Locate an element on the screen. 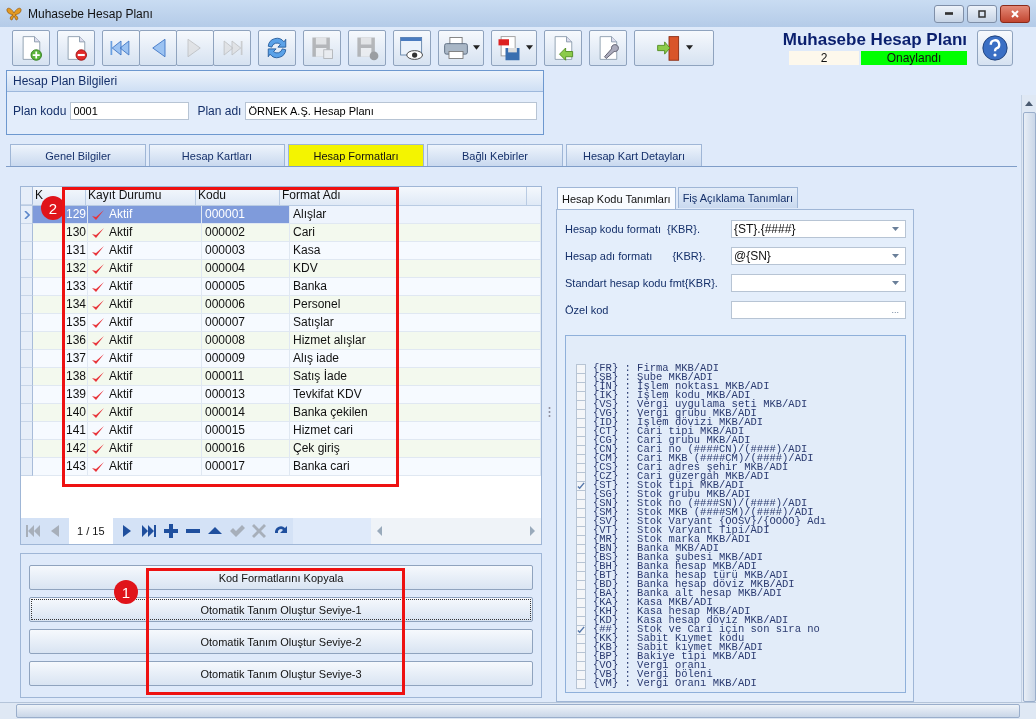  grid-row: 138 Aktif 000011 Satış İade is located at coordinates (281, 377).